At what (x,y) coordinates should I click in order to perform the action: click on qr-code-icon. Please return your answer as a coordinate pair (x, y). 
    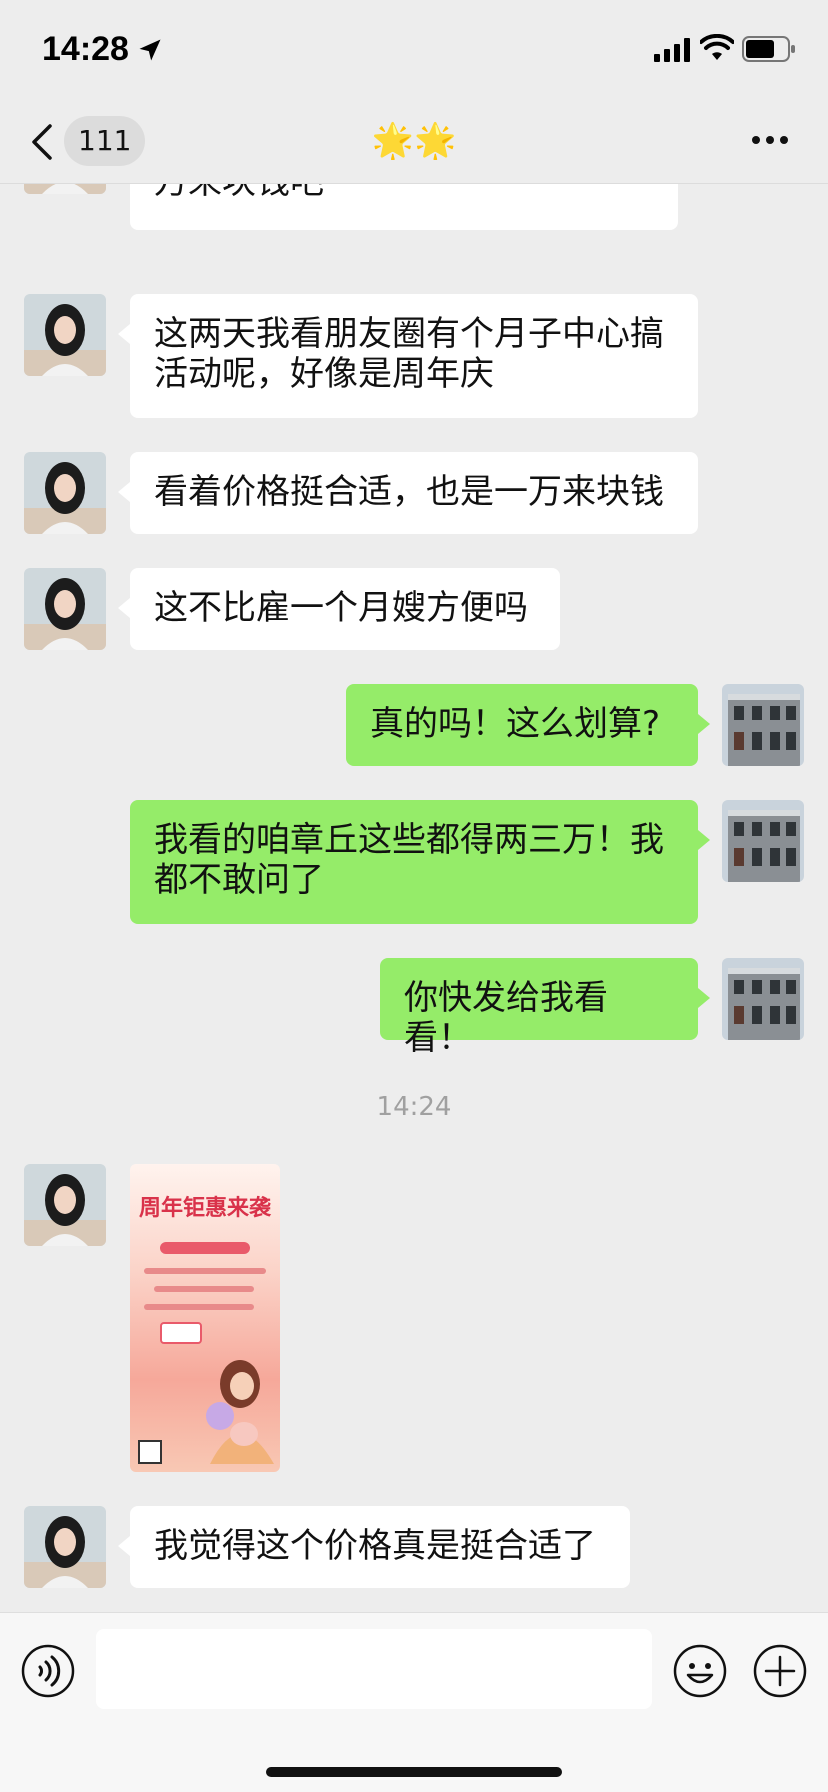
    Looking at the image, I should click on (150, 1452).